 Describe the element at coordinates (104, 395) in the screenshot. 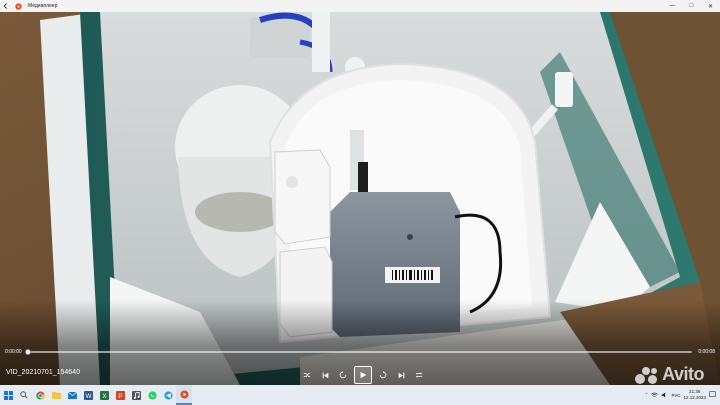

I see `excel-icon: X` at that location.